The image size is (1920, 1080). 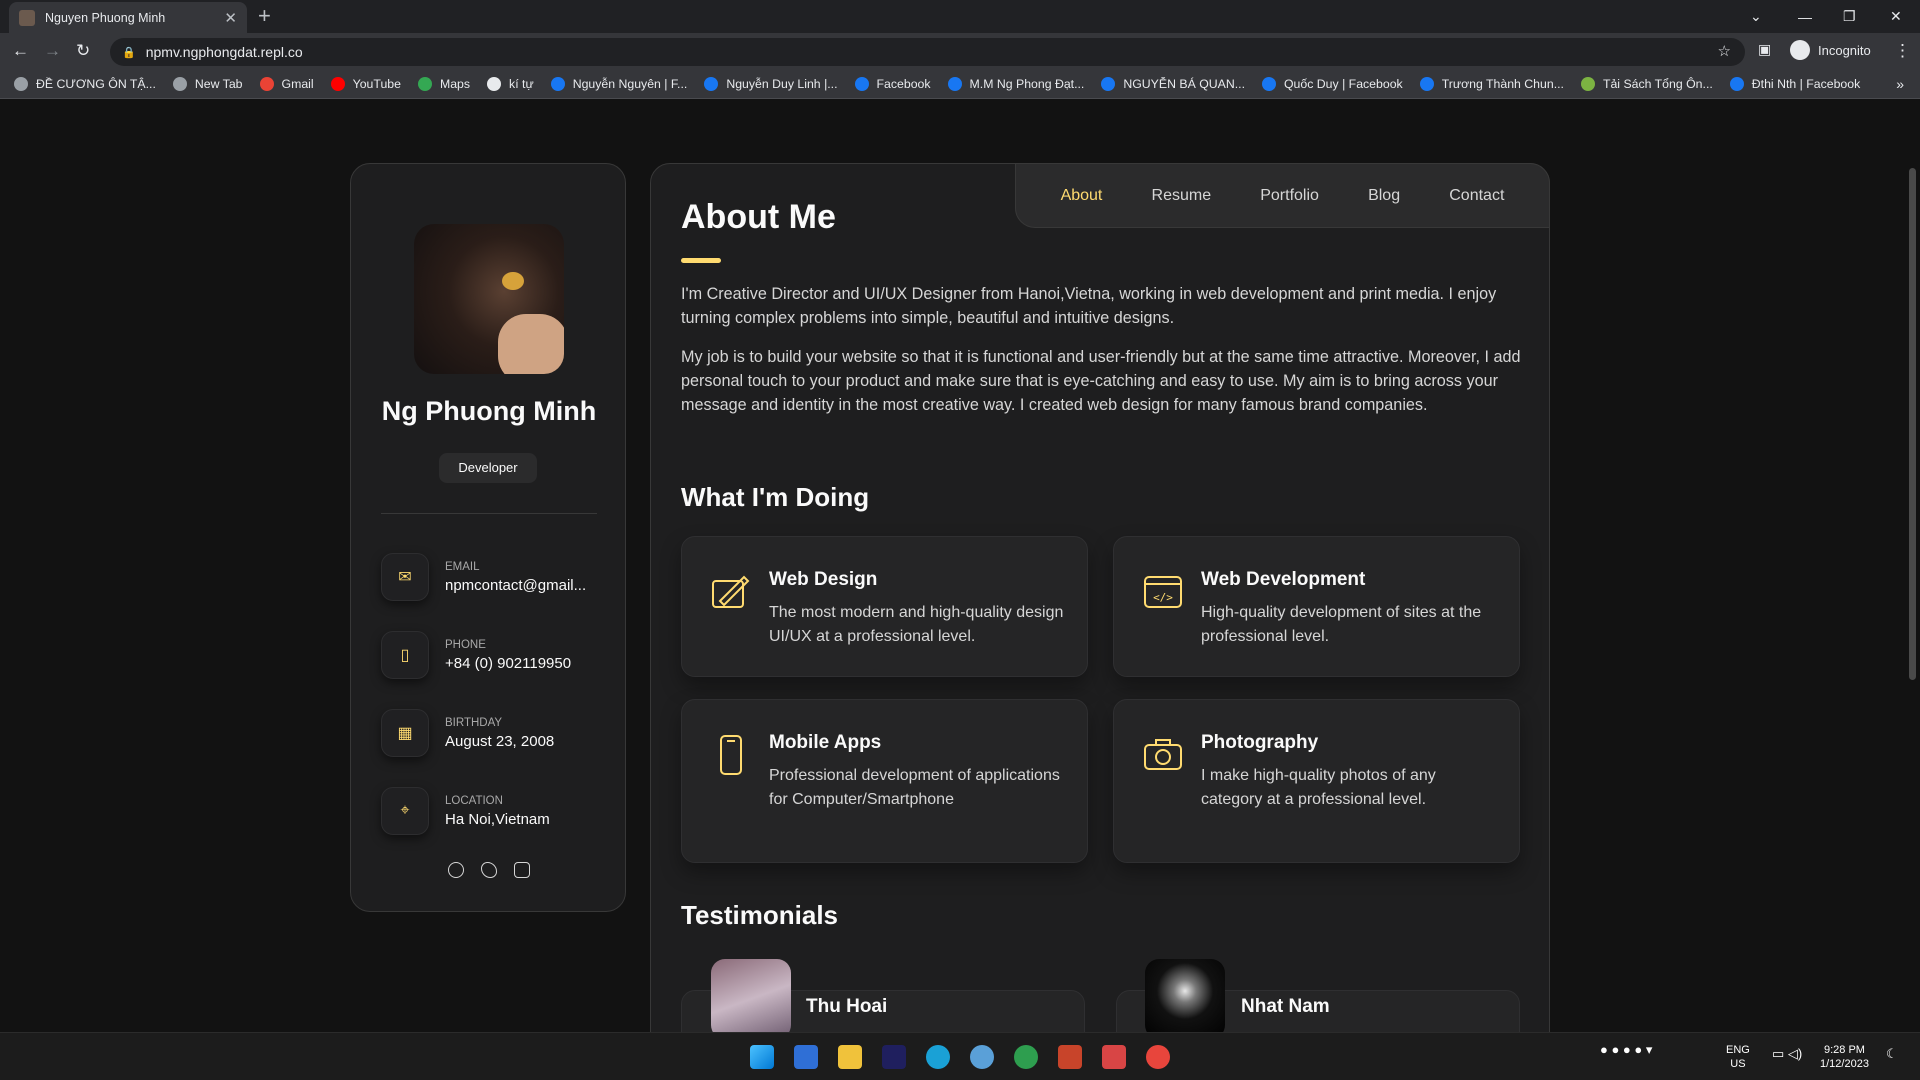 I want to click on contact-location: ⌖ Location Ha Noi,Vietnam, so click(x=465, y=811).